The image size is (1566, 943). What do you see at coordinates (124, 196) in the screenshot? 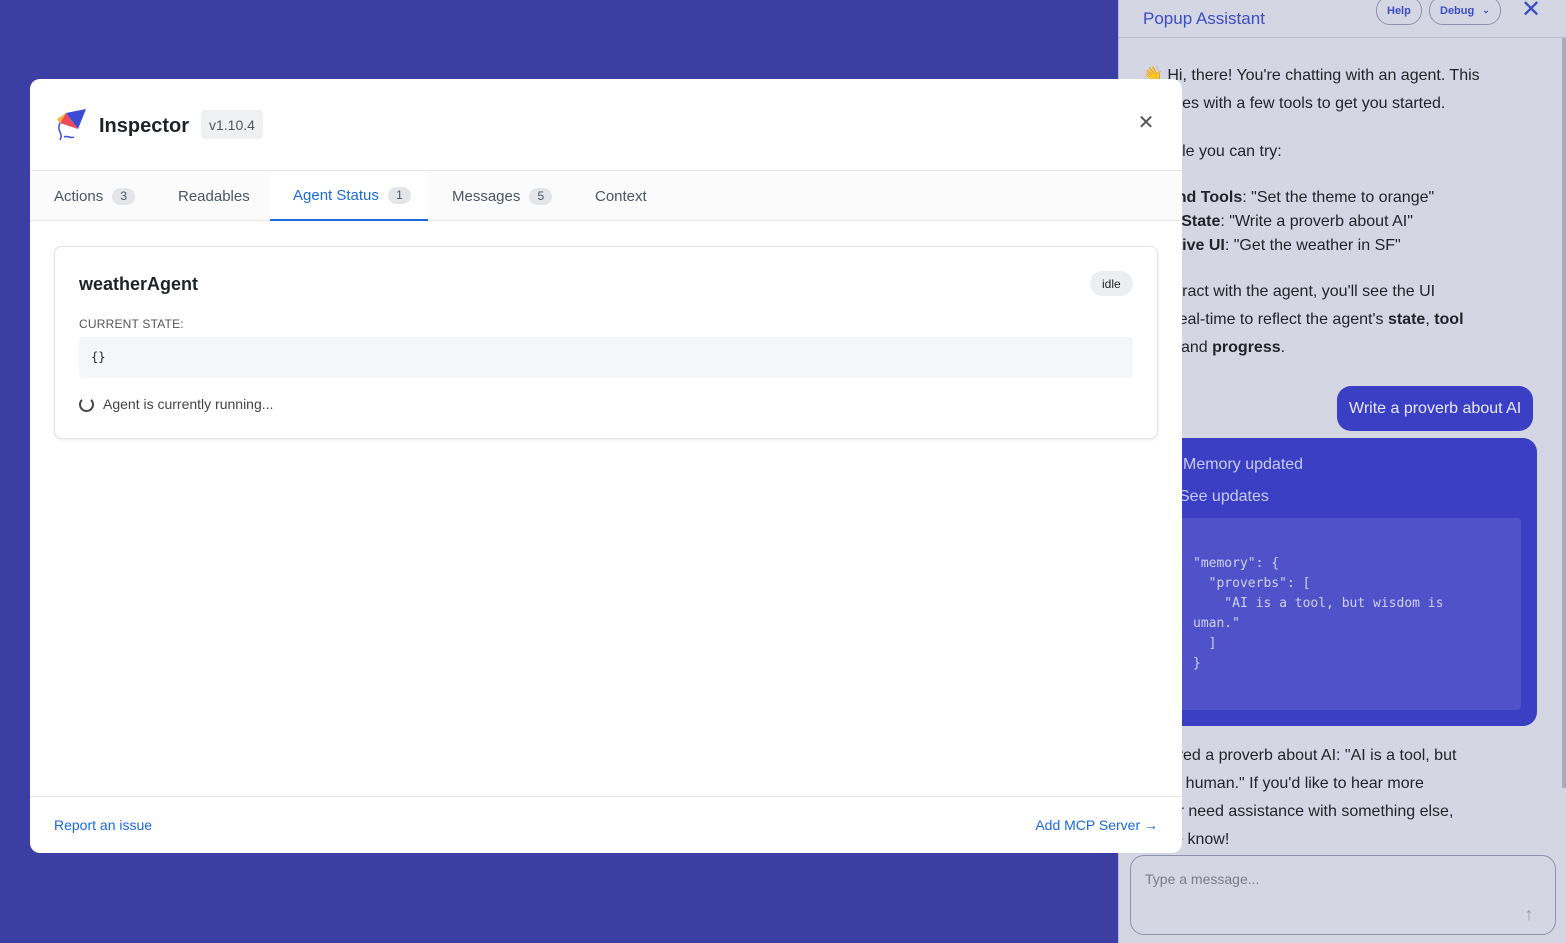
I see `tab-count: 3` at bounding box center [124, 196].